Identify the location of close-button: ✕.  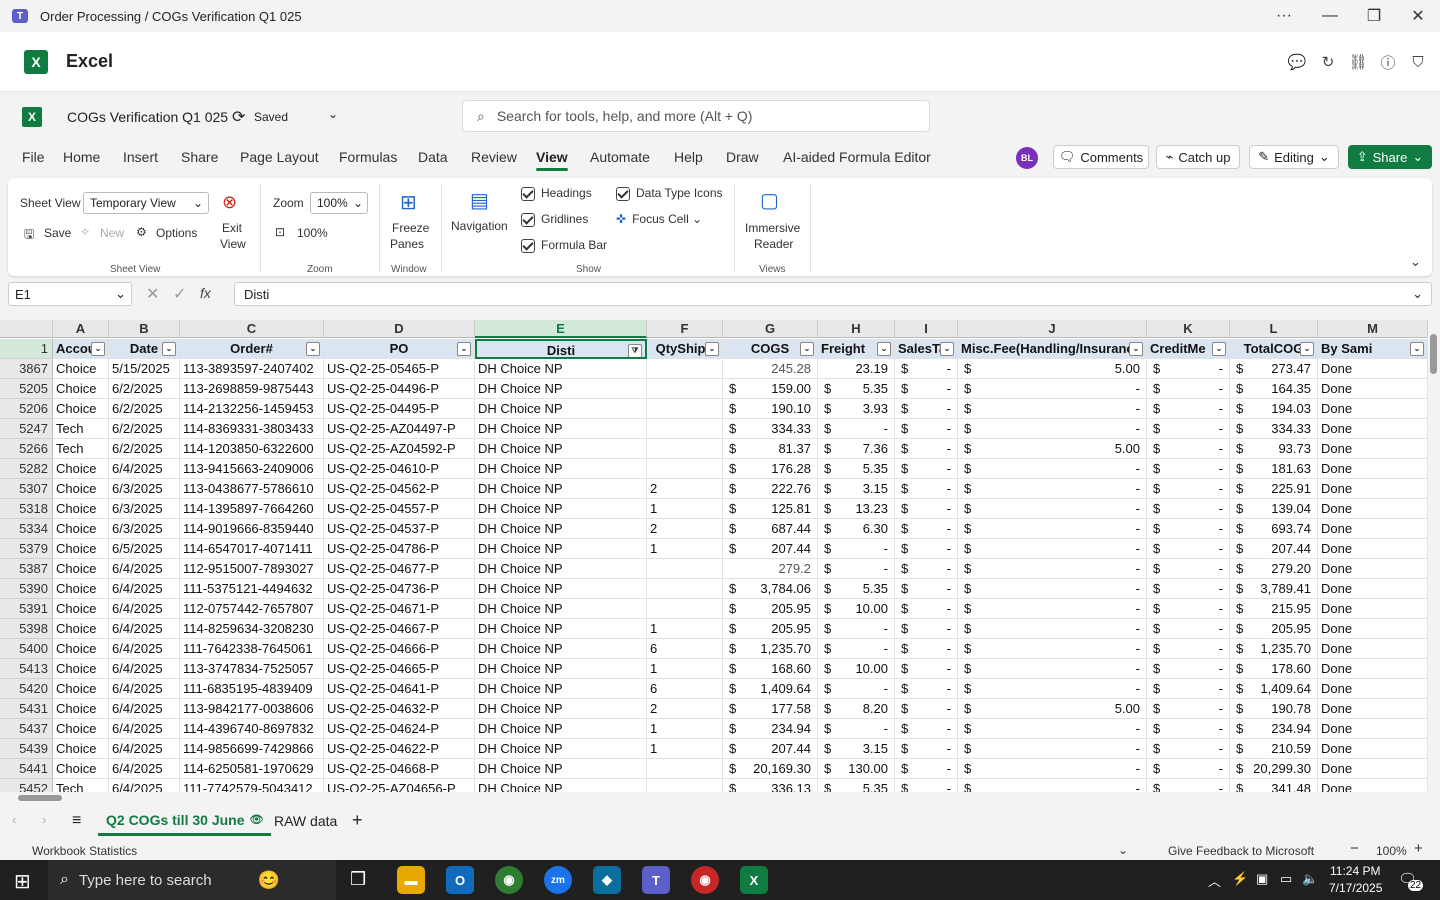
(1418, 16).